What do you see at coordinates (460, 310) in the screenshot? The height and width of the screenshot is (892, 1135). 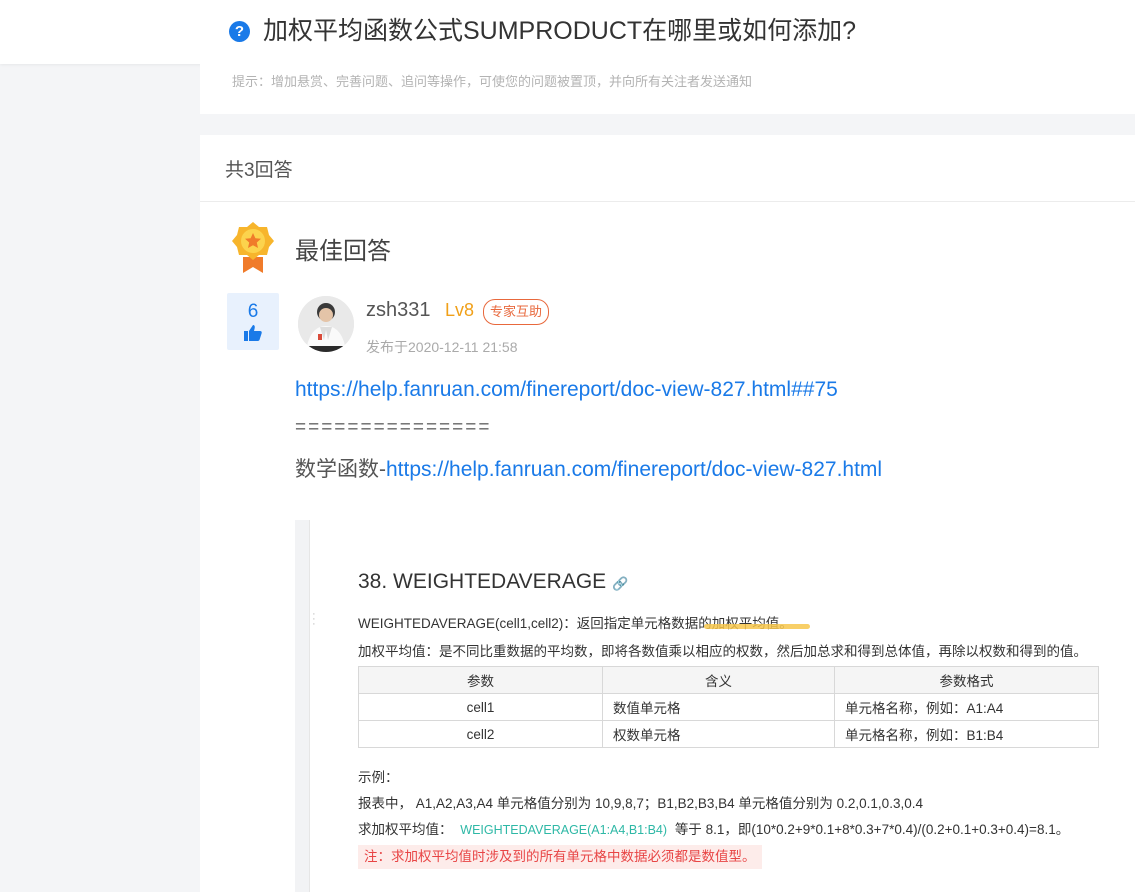 I see `user-level: Lv8` at bounding box center [460, 310].